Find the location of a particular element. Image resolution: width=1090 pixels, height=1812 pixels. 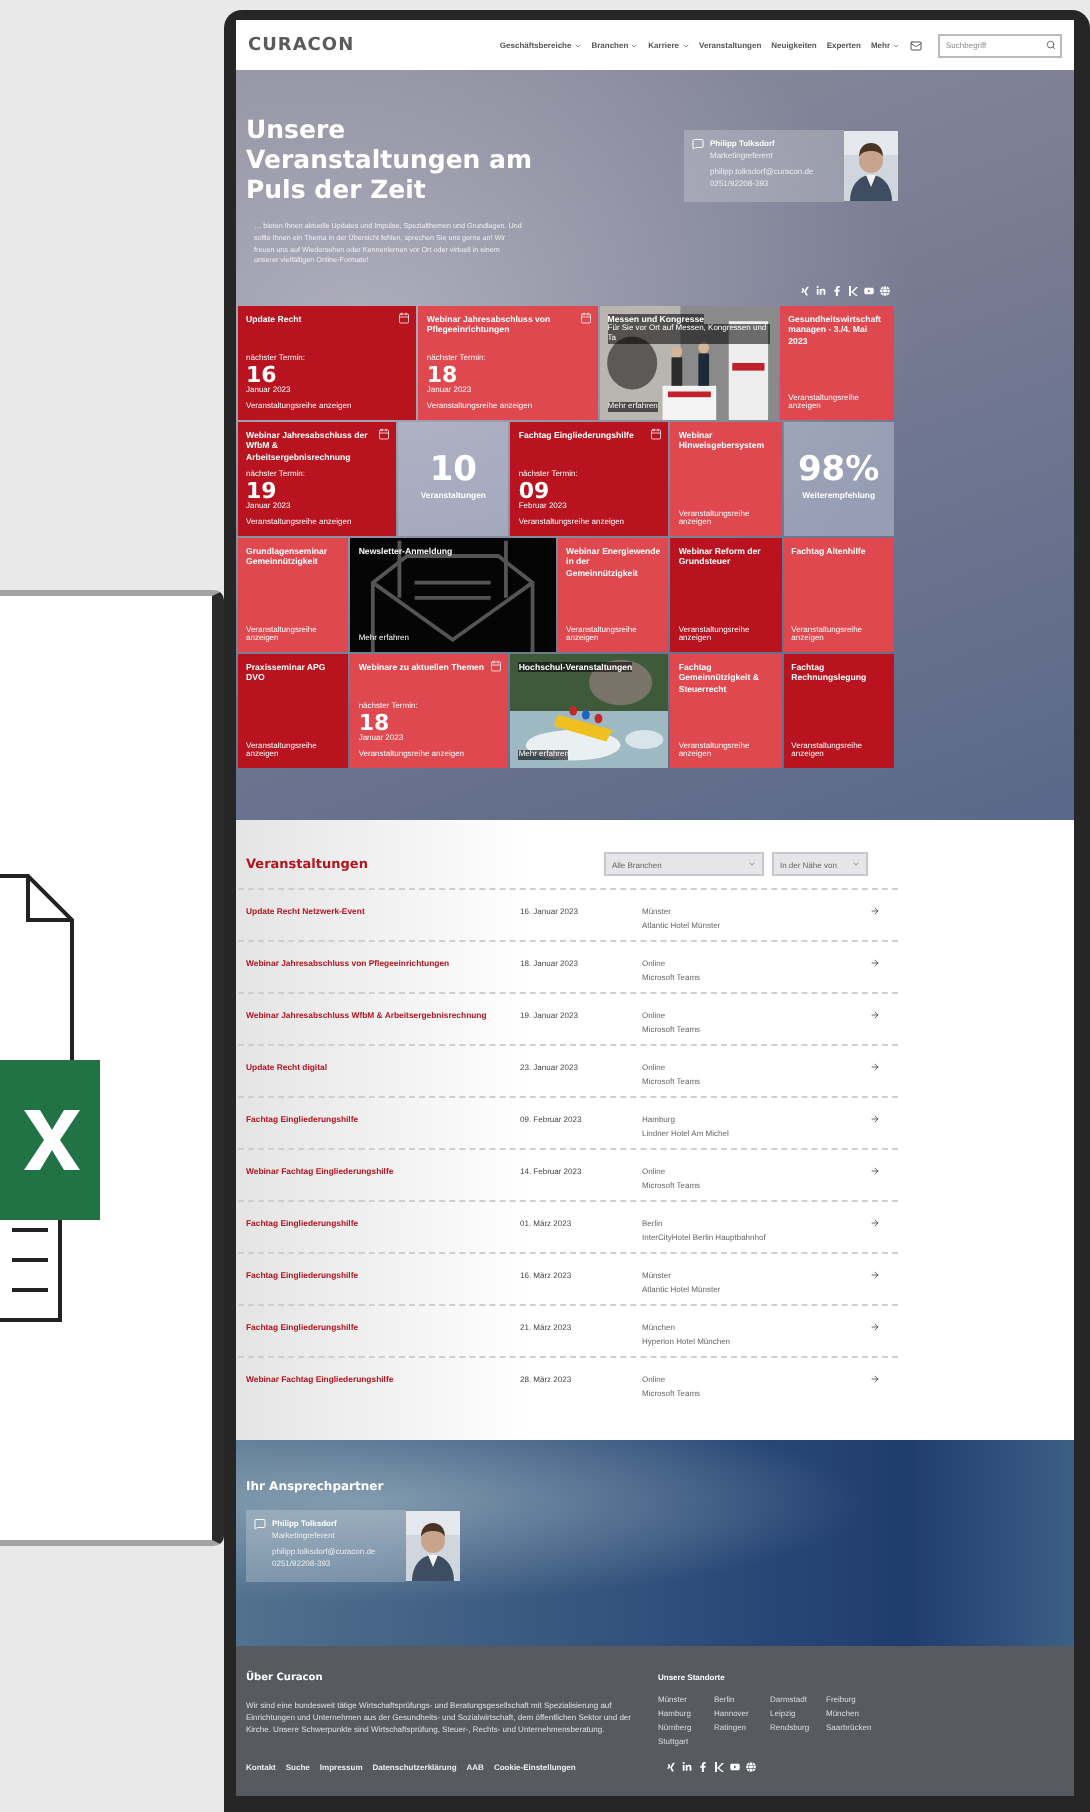

search-icon is located at coordinates (1051, 45).